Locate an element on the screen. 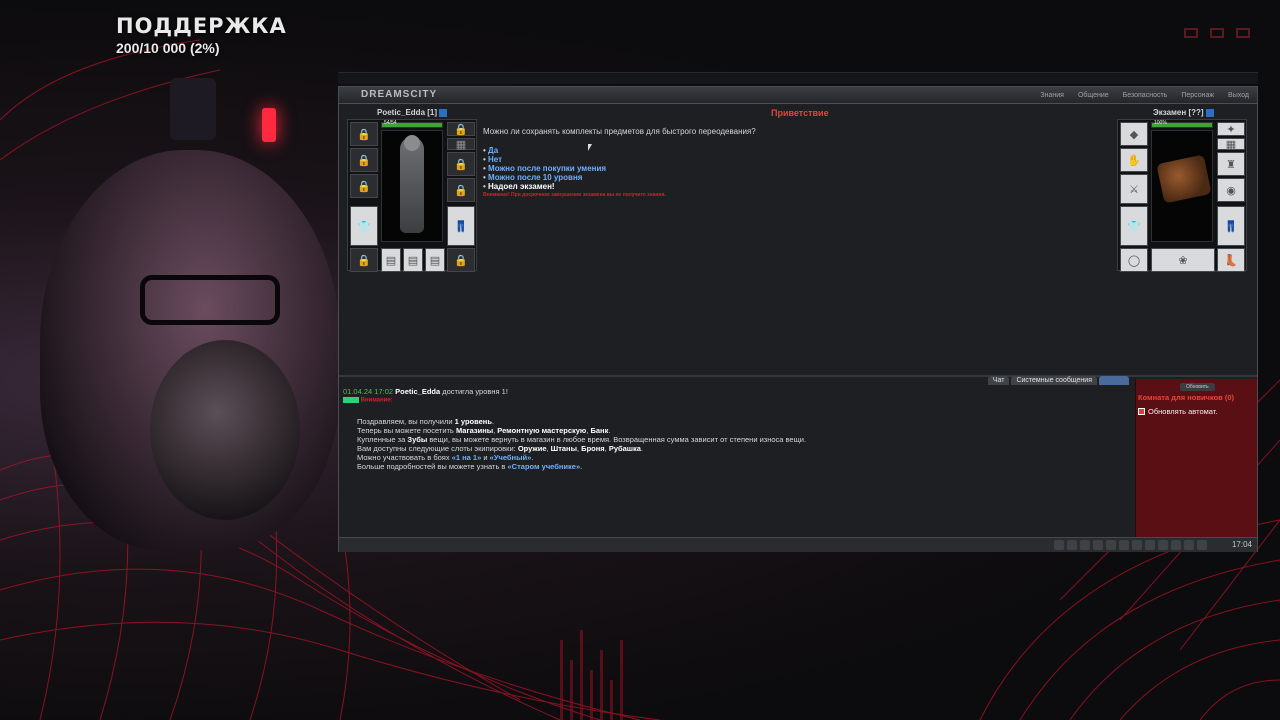 The image size is (1280, 720). link-1v1: «1 на 1» is located at coordinates (467, 457).